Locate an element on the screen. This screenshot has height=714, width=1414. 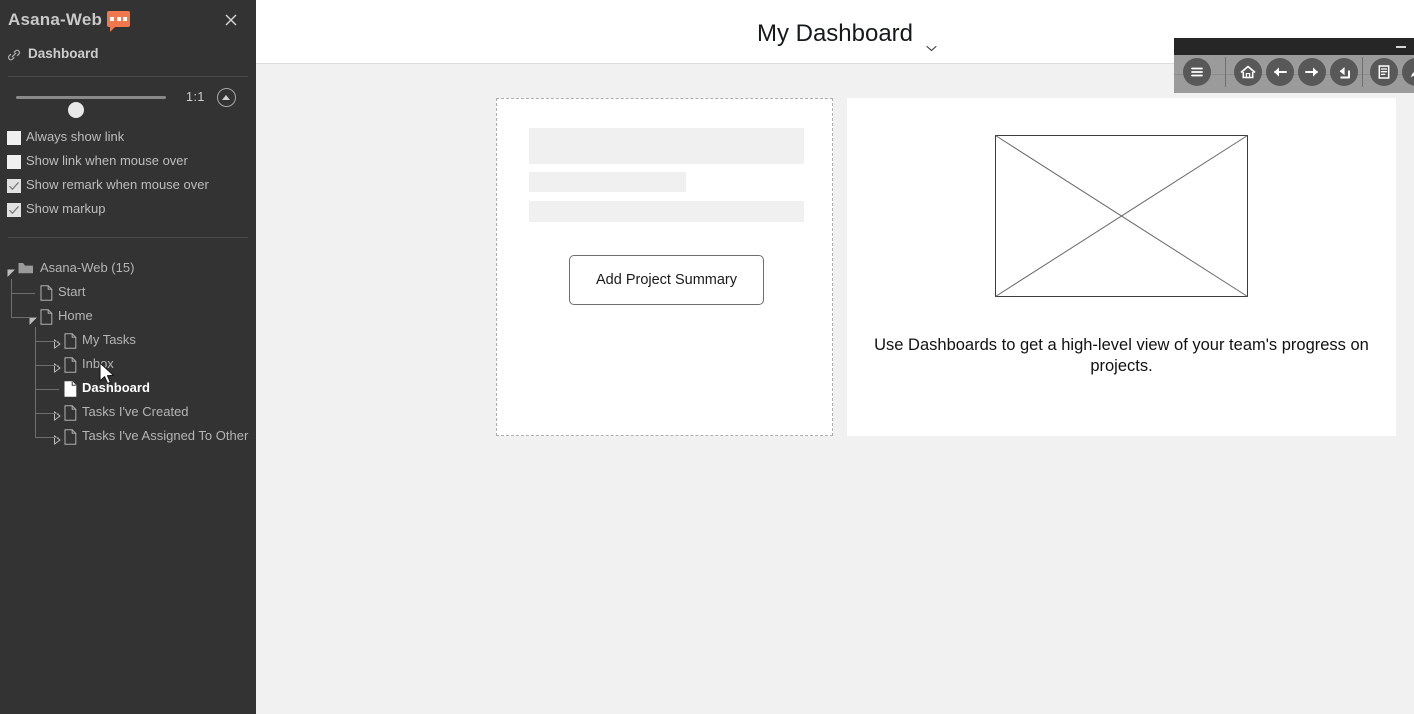
option-row: Show link when mouse over is located at coordinates (128, 164).